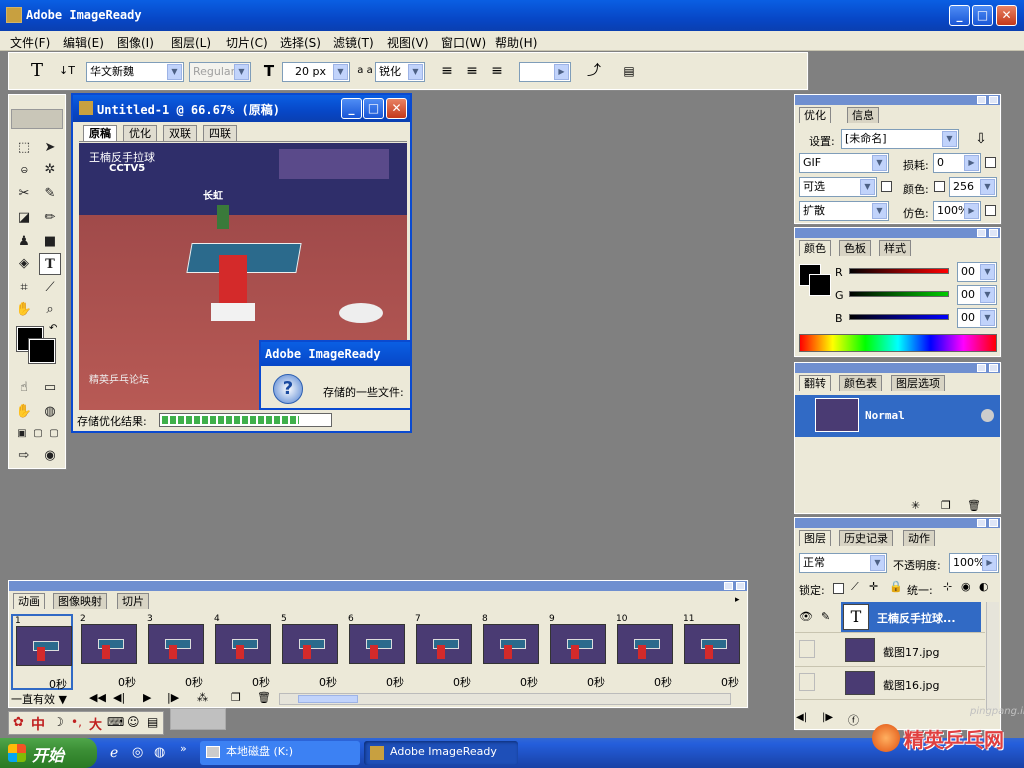  I want to click on duplicate-frame-icon: ❐, so click(236, 697).